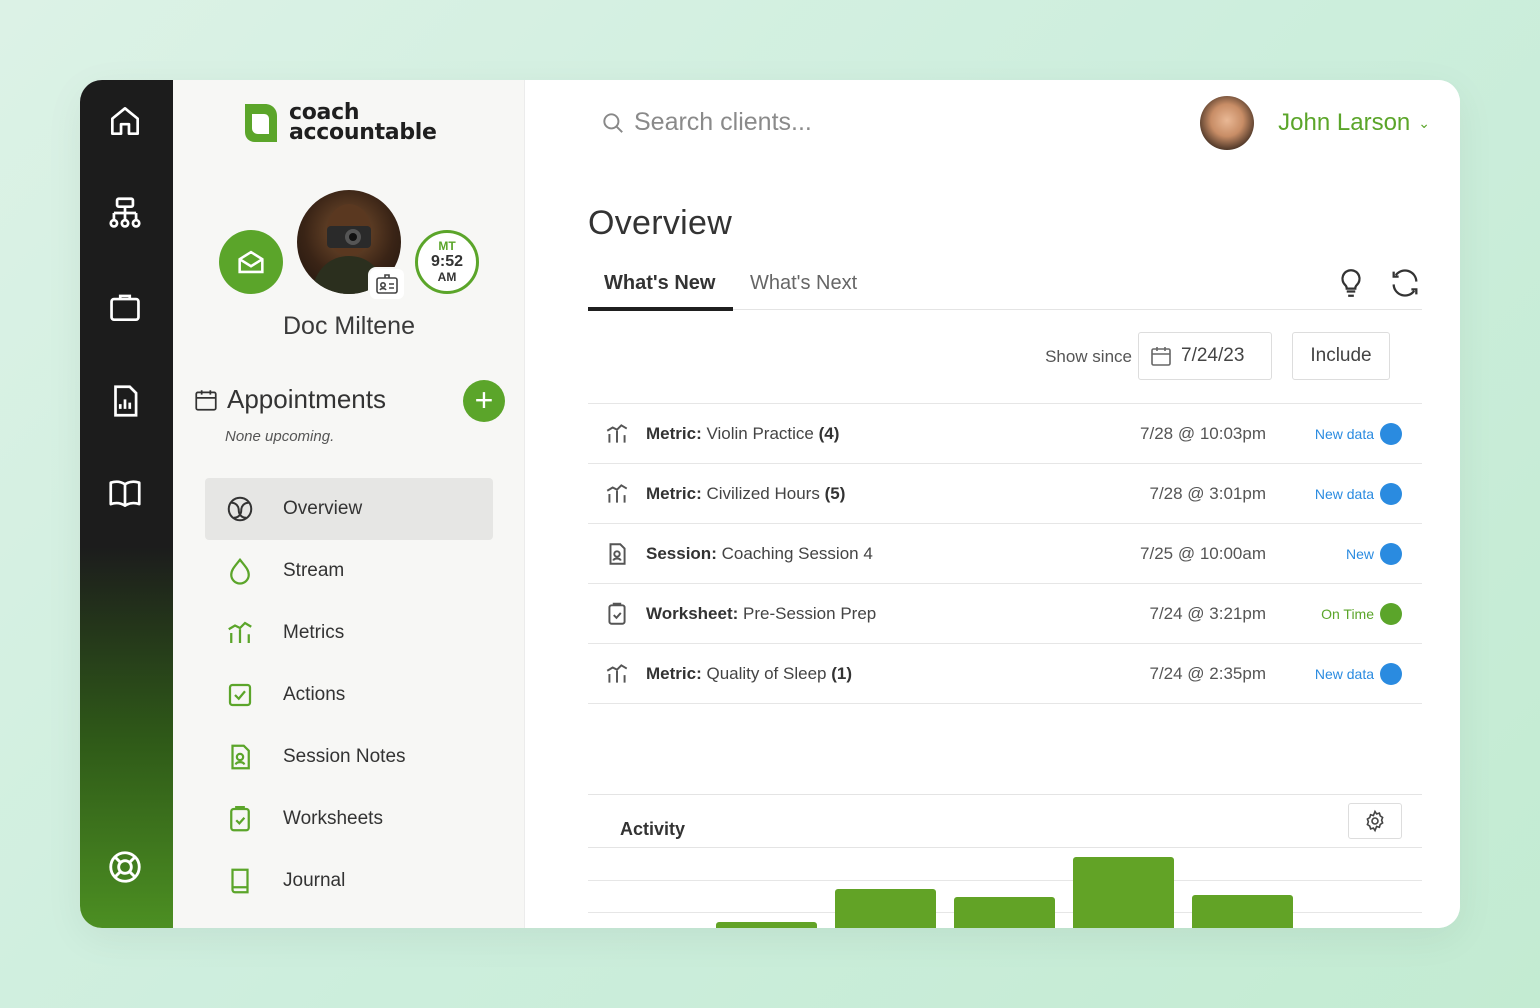 The height and width of the screenshot is (1008, 1540). Describe the element at coordinates (810, 613) in the screenshot. I see `feed-item-name: Pre-Session Prep` at that location.